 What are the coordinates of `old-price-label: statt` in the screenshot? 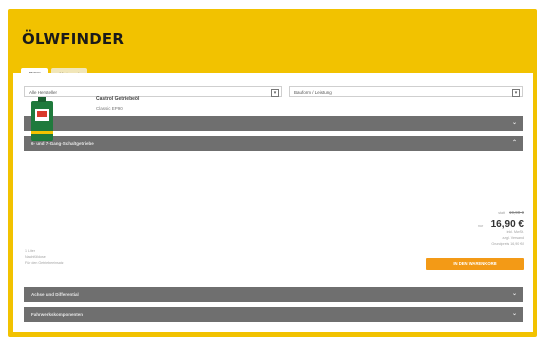 It's located at (501, 213).